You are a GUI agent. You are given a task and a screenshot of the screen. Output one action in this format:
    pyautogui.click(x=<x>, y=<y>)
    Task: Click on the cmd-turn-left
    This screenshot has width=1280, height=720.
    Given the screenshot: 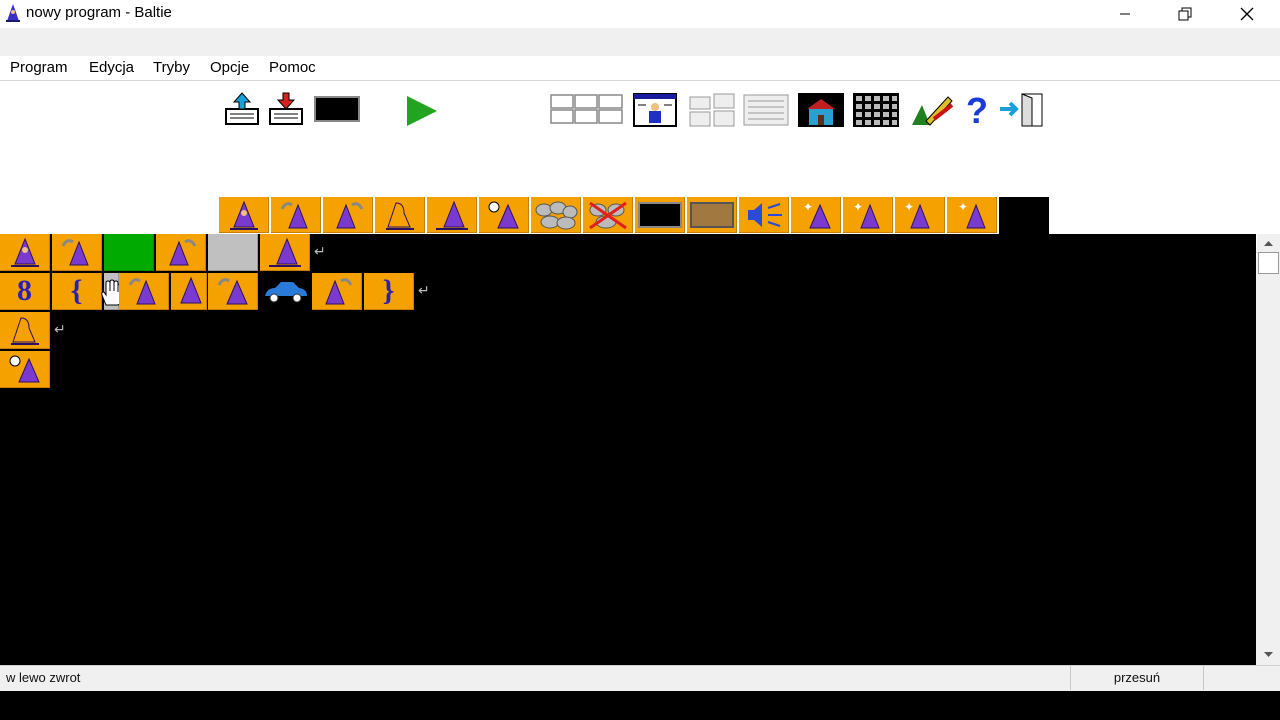 What is the action you would take?
    pyautogui.click(x=77, y=252)
    